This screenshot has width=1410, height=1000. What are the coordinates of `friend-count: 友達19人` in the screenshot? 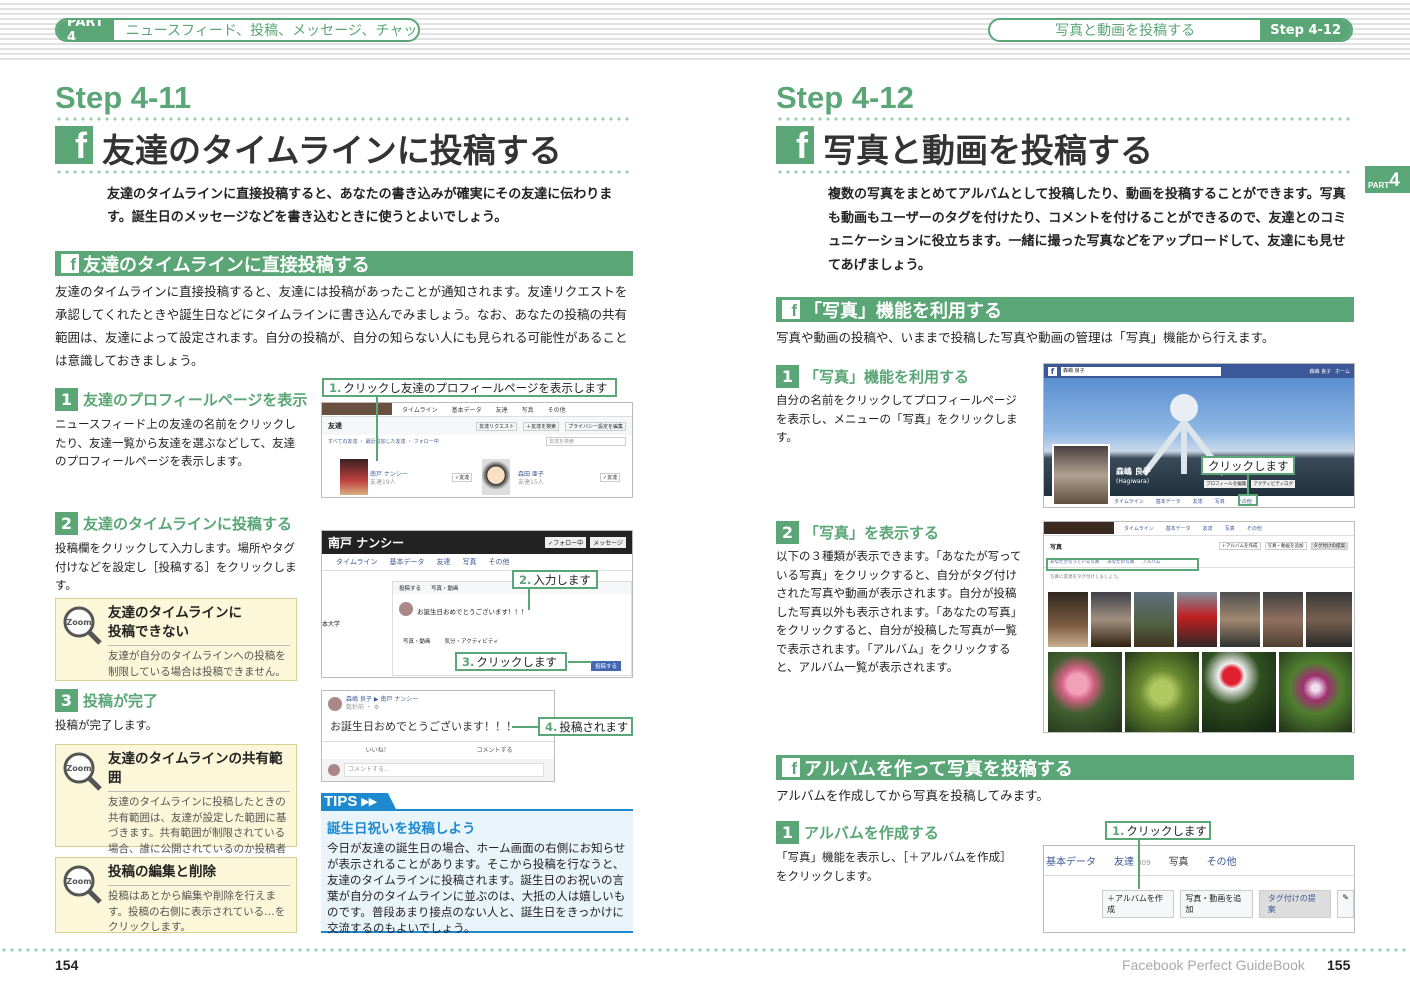 It's located at (383, 482).